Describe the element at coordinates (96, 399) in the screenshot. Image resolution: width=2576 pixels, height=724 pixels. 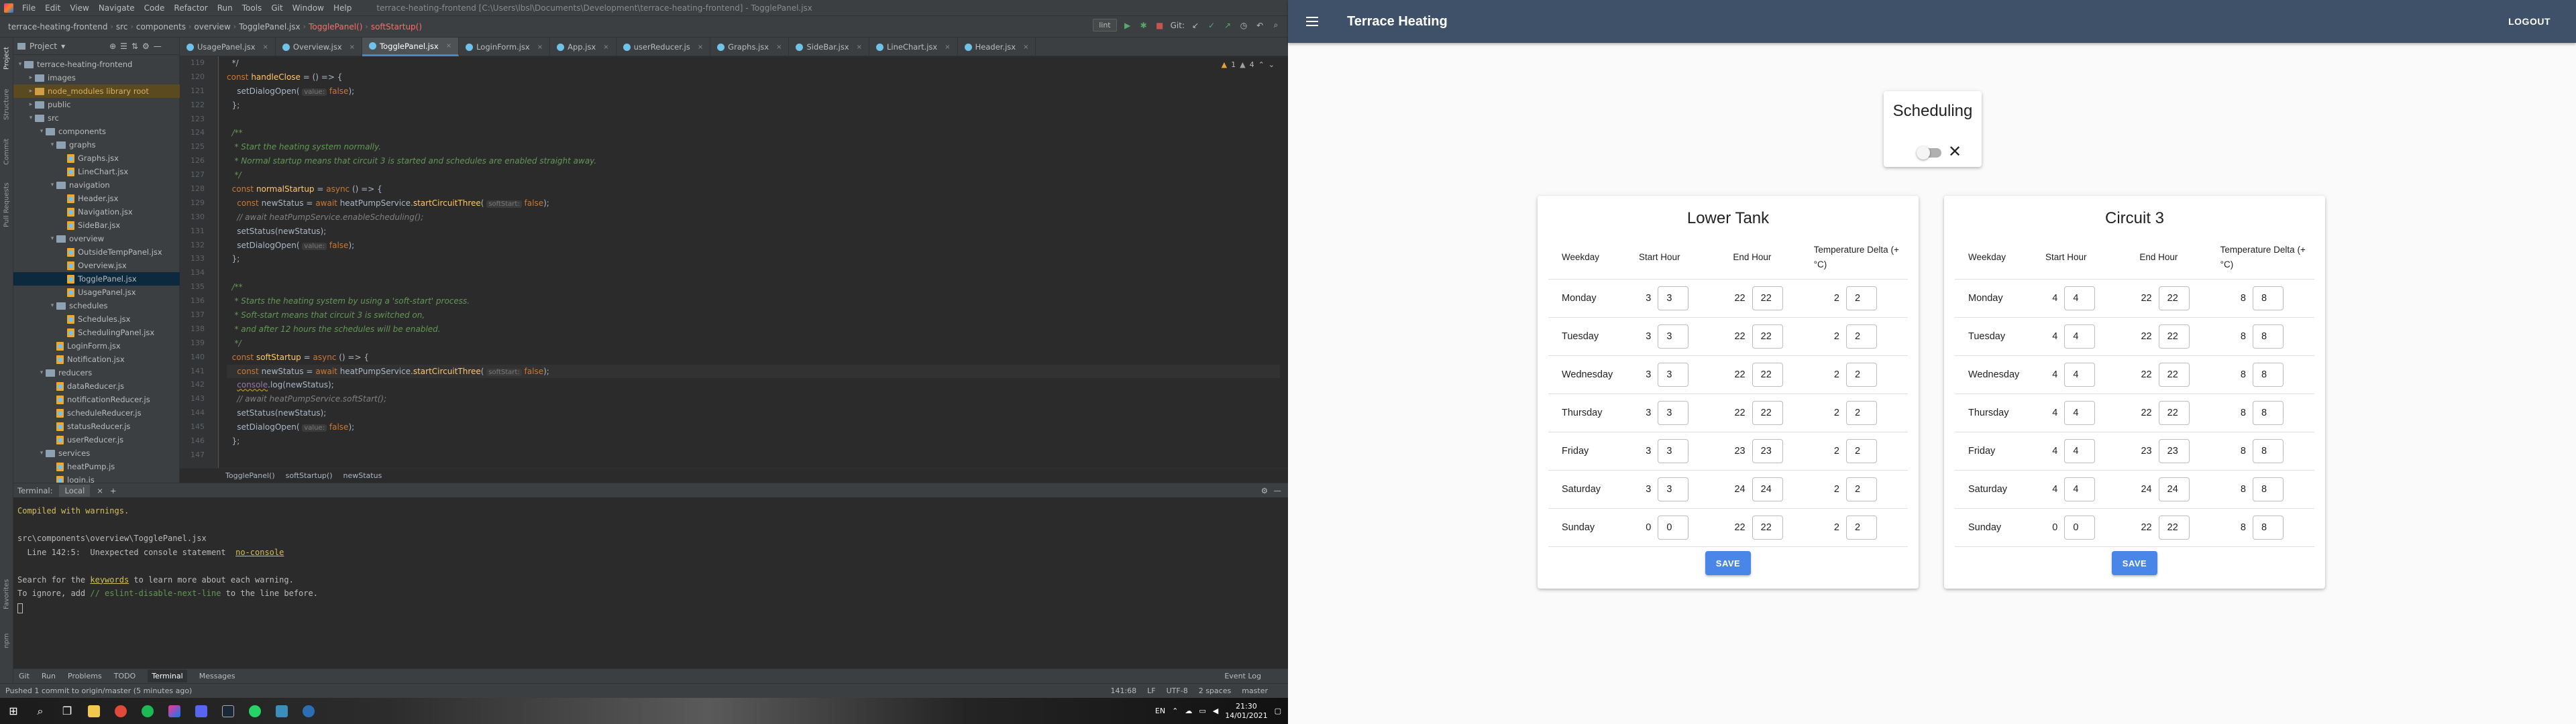
I see `tree-file: notificationReducer.js` at that location.